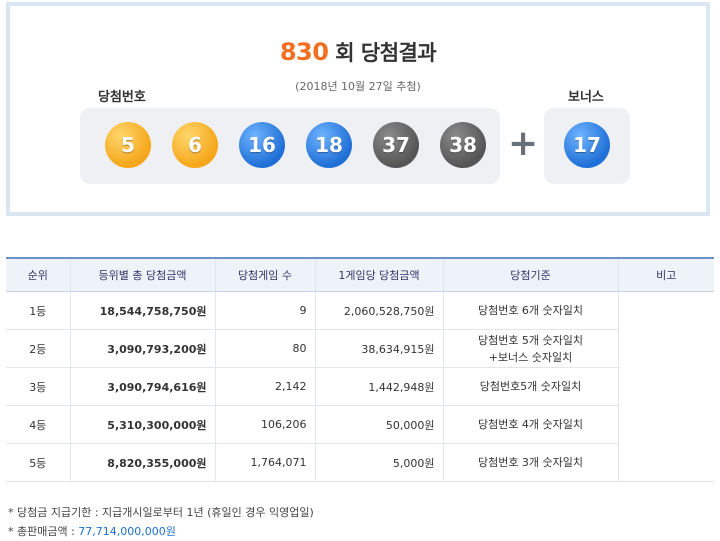  Describe the element at coordinates (290, 146) in the screenshot. I see `winning-numbers-panel: 5 6 16 18 37 38` at that location.